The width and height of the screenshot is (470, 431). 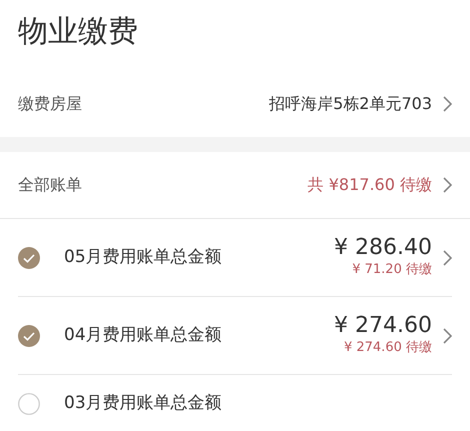 I want to click on bill-label: 03月费用账单总金额, so click(x=143, y=404).